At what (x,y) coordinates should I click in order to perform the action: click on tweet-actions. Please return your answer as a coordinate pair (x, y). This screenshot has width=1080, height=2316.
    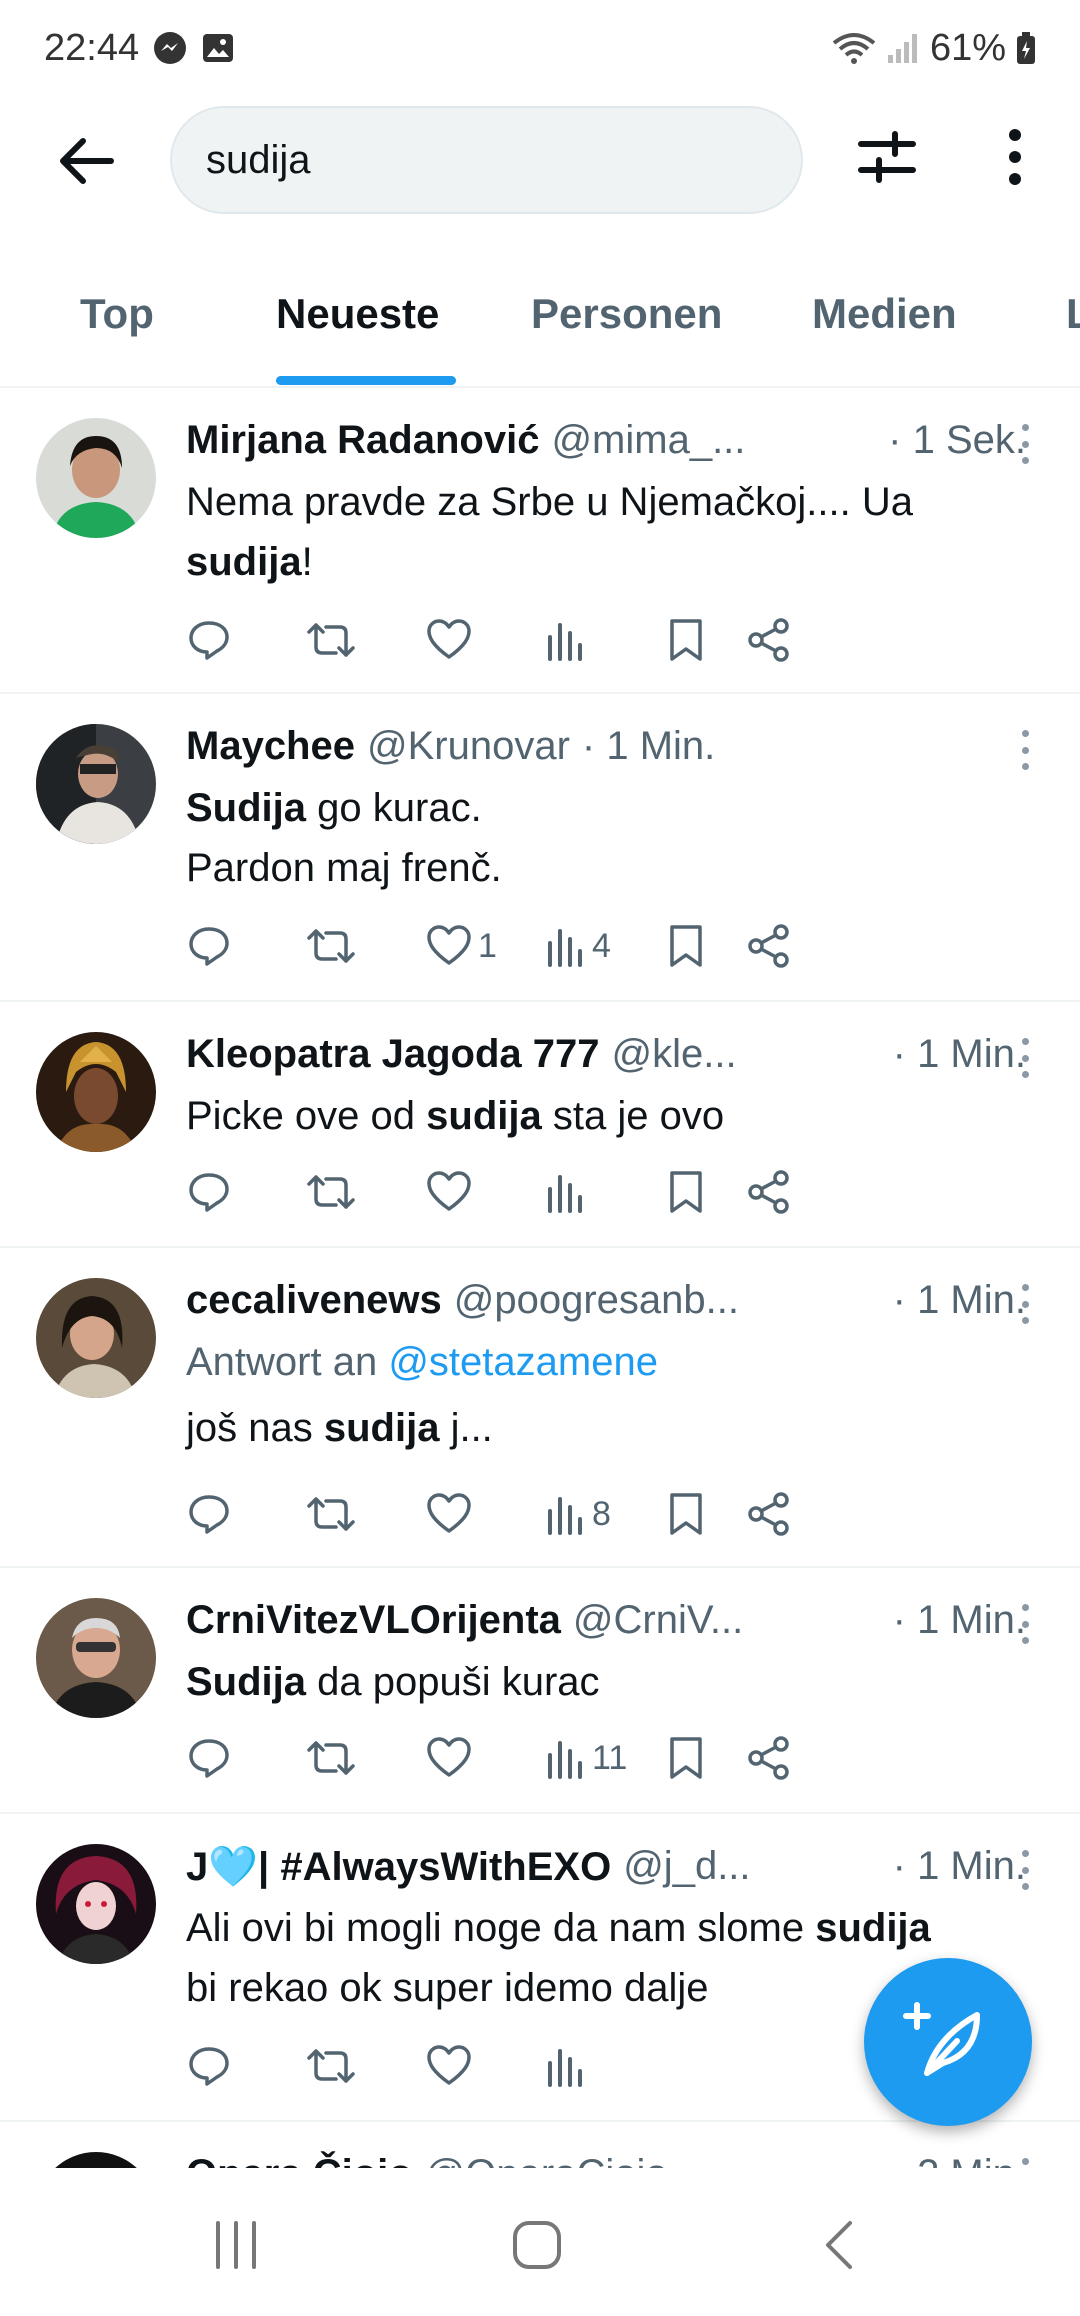
    Looking at the image, I should click on (616, 1192).